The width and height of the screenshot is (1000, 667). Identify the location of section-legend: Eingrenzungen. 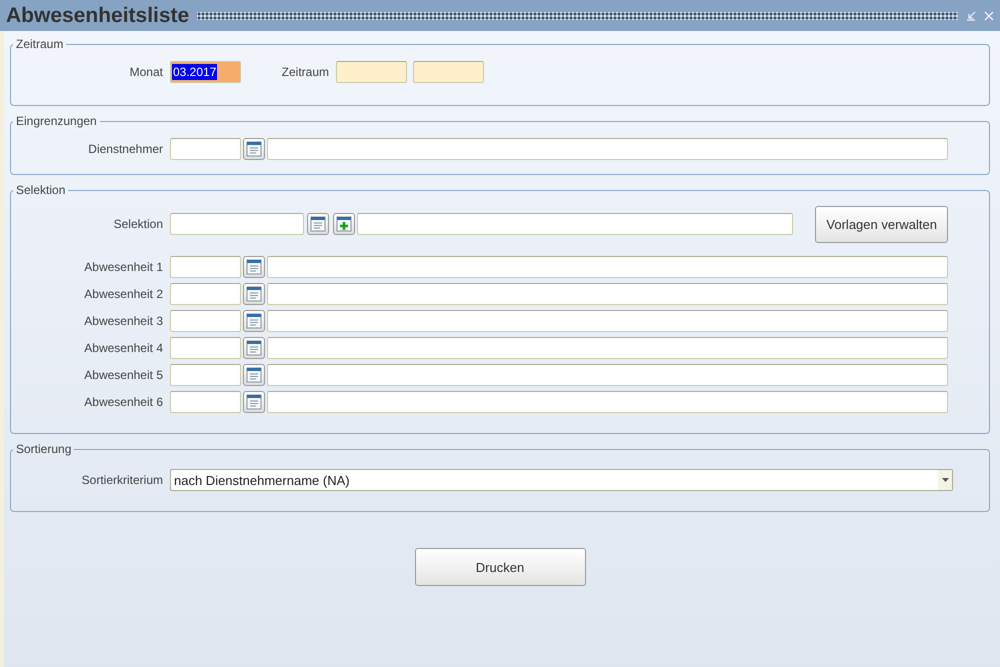
(56, 121).